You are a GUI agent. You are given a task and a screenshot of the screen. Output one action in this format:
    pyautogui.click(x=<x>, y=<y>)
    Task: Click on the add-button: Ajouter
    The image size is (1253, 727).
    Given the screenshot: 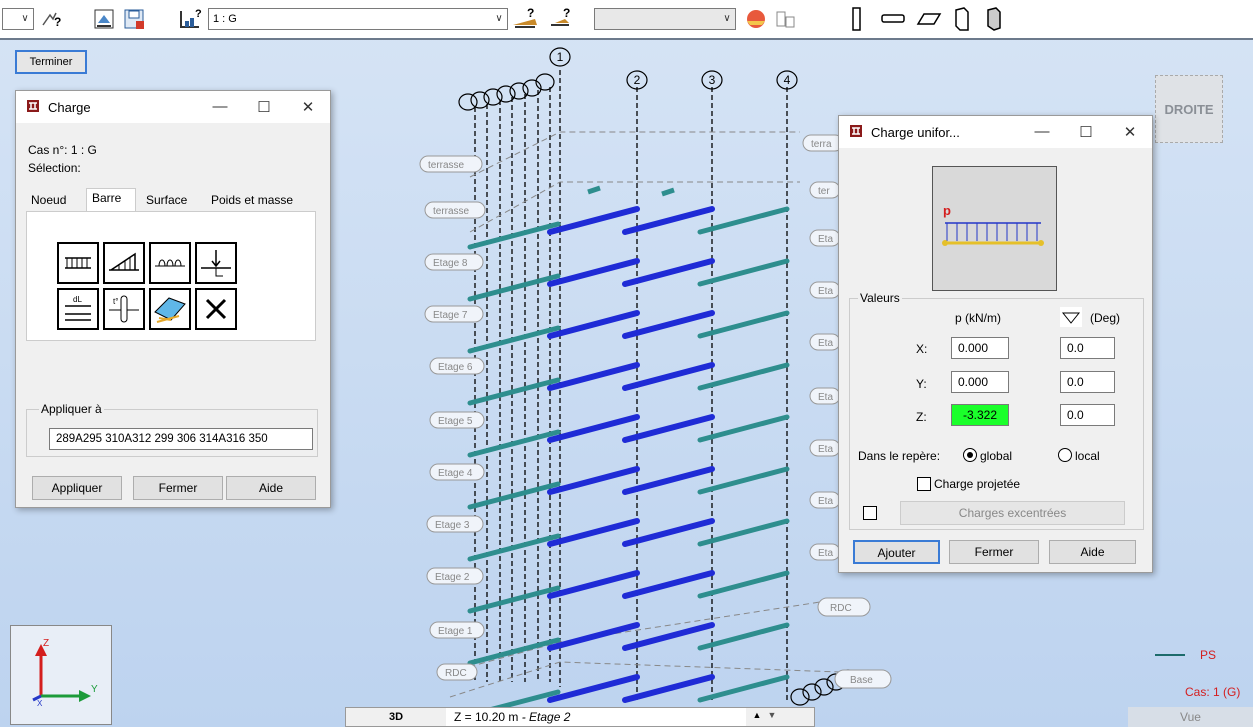 What is the action you would take?
    pyautogui.click(x=896, y=552)
    